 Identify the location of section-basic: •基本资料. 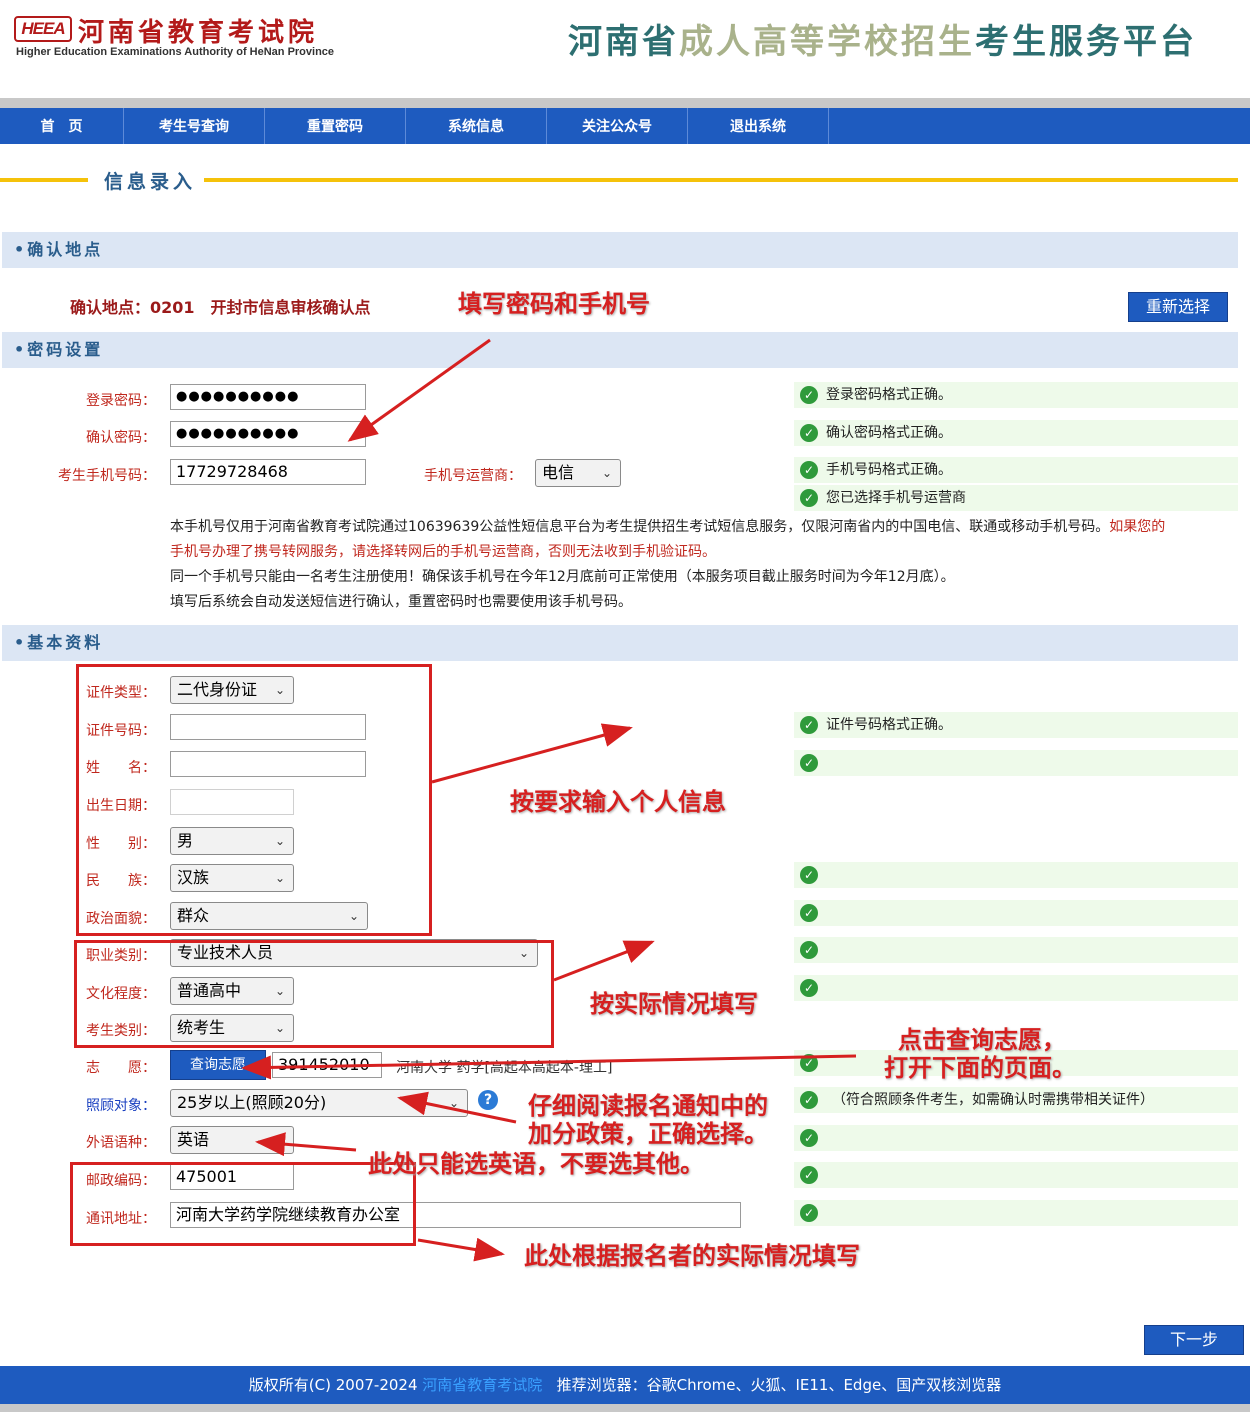
(620, 643).